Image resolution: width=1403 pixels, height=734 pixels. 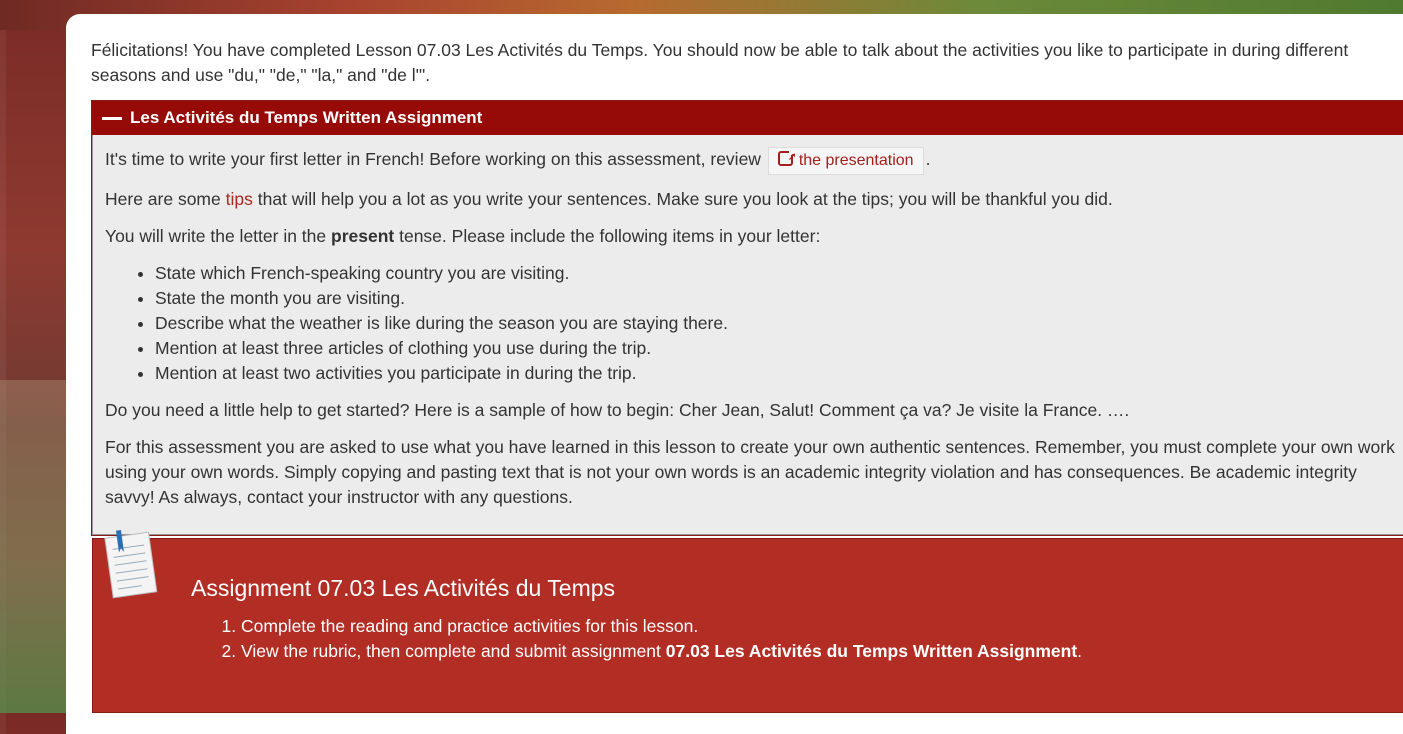 I want to click on list-item: State the month you are visiting., so click(x=777, y=298).